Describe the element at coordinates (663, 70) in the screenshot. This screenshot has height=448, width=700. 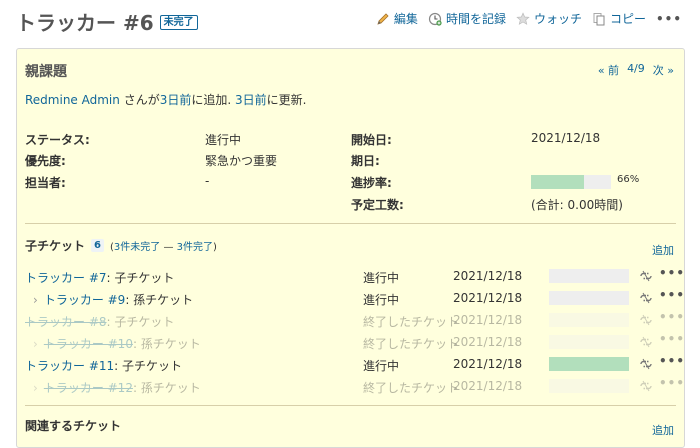
I see `next-issue-link: 次 »` at that location.